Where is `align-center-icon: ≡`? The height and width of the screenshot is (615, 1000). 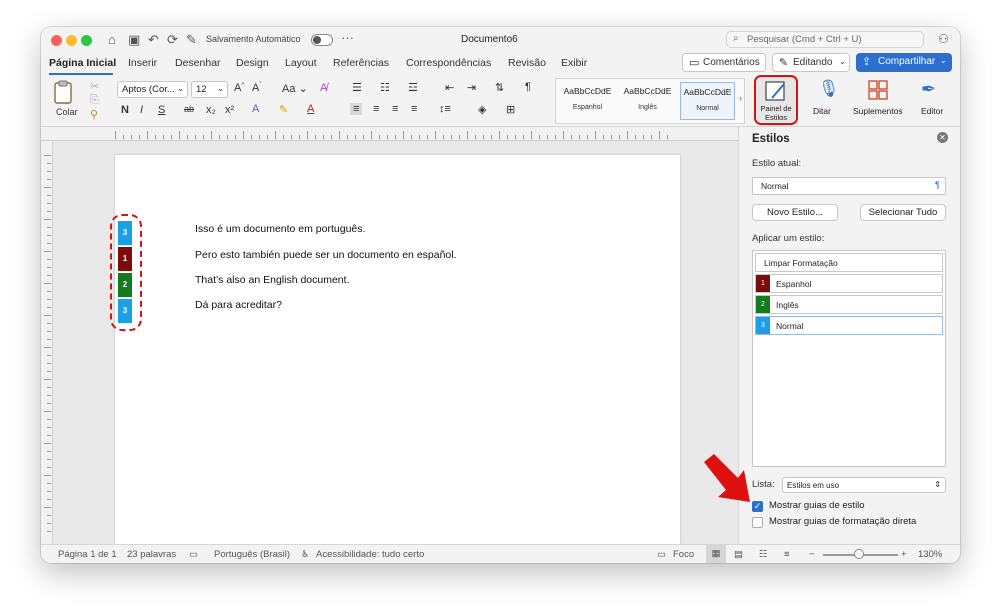
align-center-icon: ≡ is located at coordinates (376, 109).